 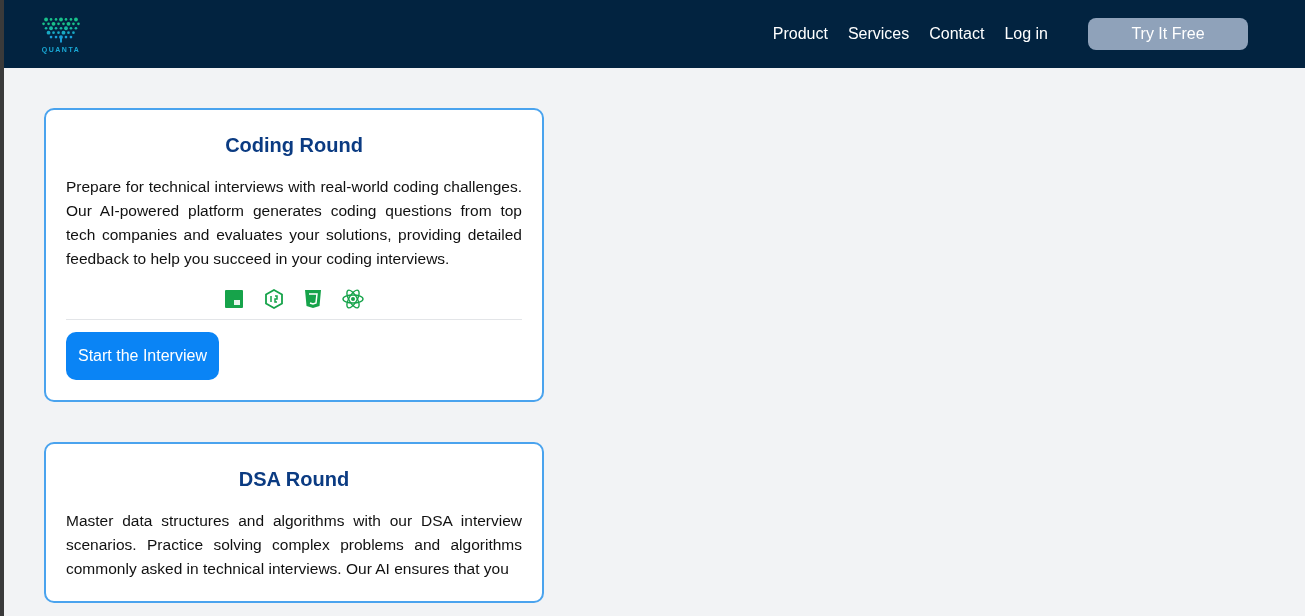 I want to click on square-icon, so click(x=234, y=299).